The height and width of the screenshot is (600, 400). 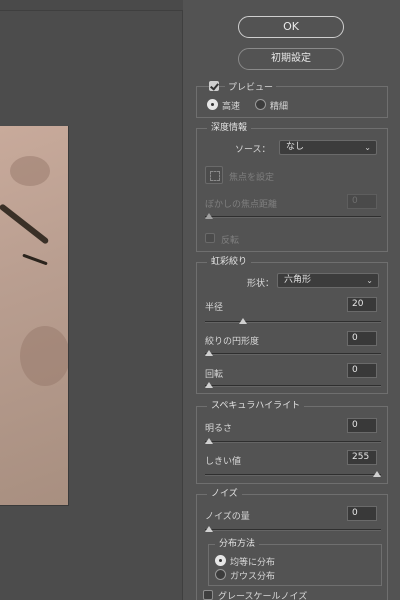 What do you see at coordinates (293, 216) in the screenshot?
I see `blur-focal-distance-slider` at bounding box center [293, 216].